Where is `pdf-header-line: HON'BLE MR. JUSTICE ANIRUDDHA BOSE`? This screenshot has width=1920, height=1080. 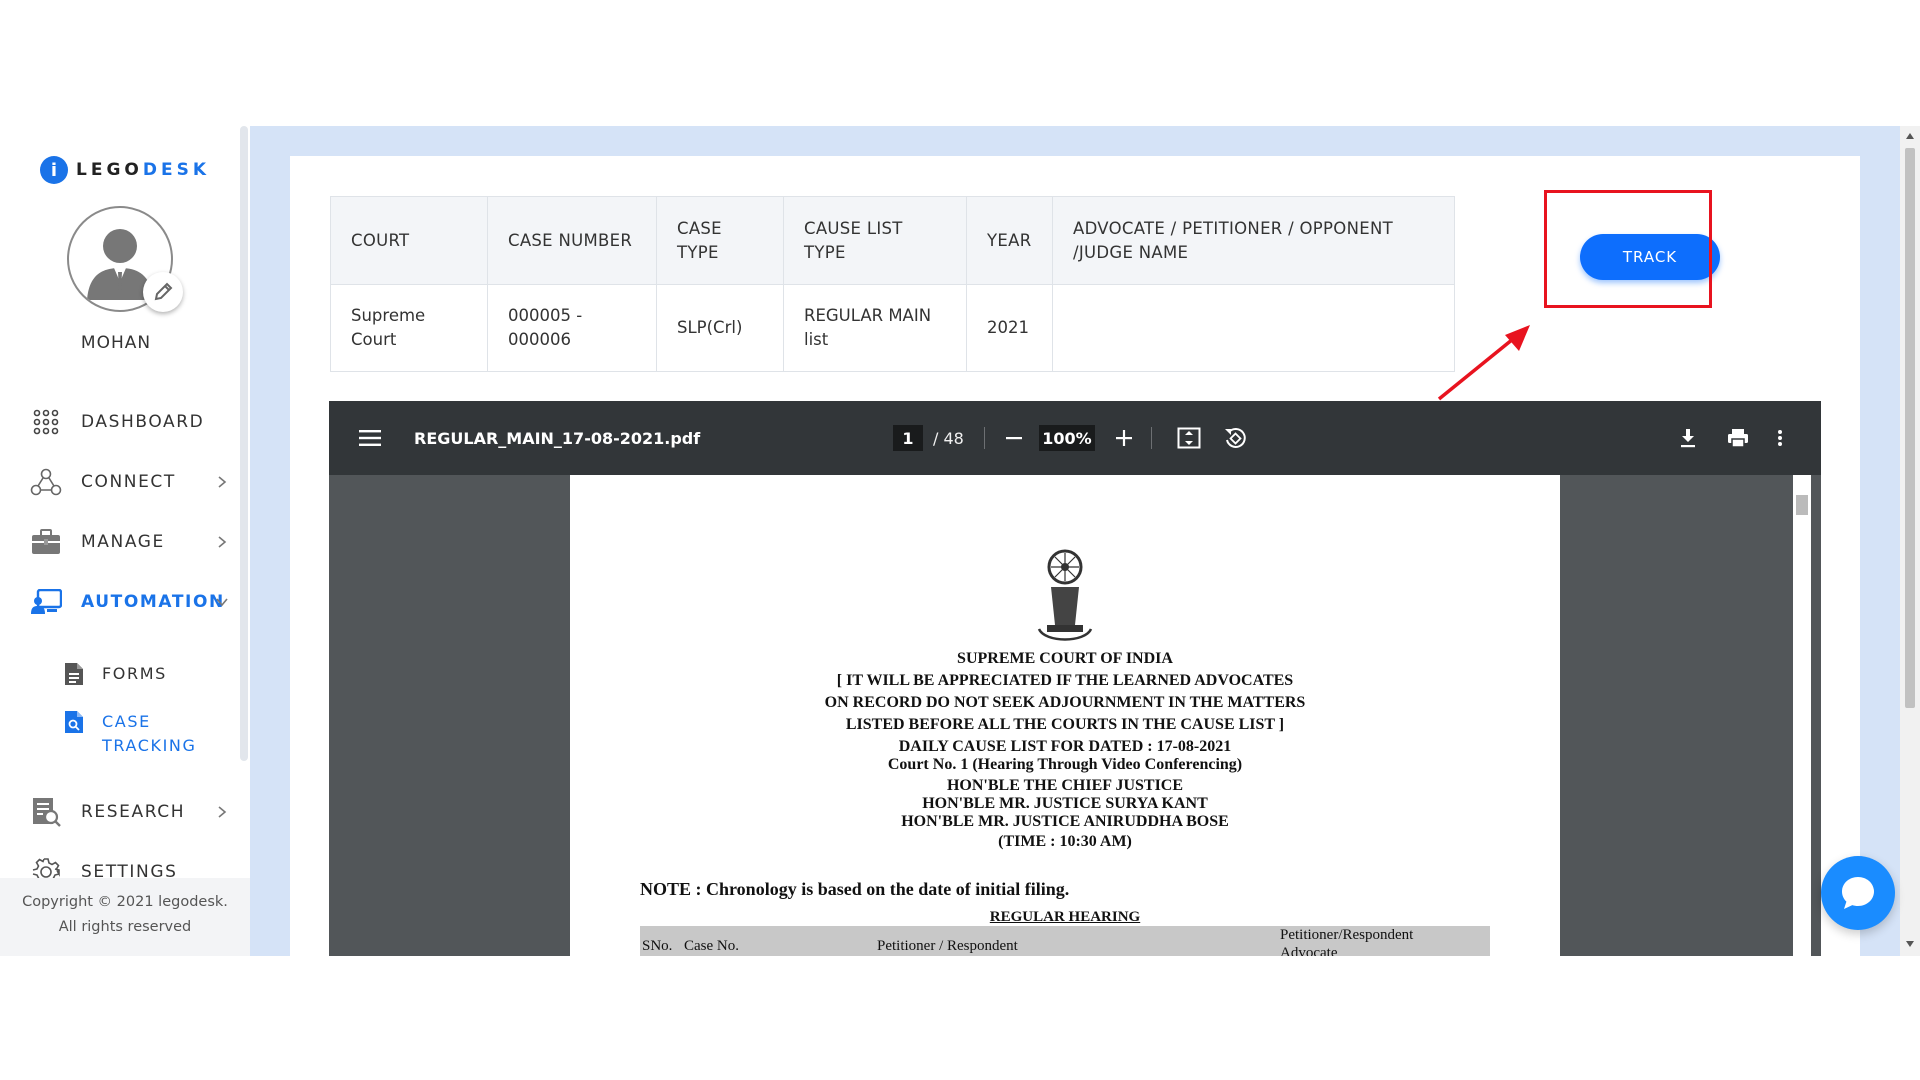
pdf-header-line: HON'BLE MR. JUSTICE ANIRUDDHA BOSE is located at coordinates (1065, 821).